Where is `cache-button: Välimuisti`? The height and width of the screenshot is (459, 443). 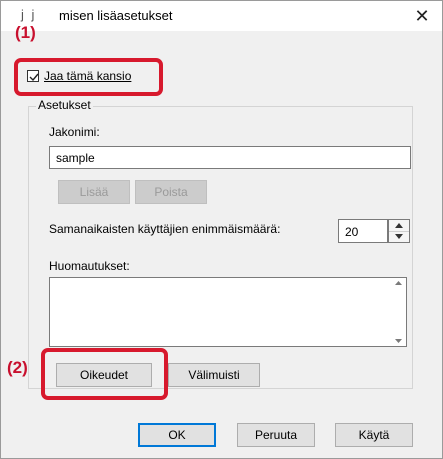 cache-button: Välimuisti is located at coordinates (214, 375).